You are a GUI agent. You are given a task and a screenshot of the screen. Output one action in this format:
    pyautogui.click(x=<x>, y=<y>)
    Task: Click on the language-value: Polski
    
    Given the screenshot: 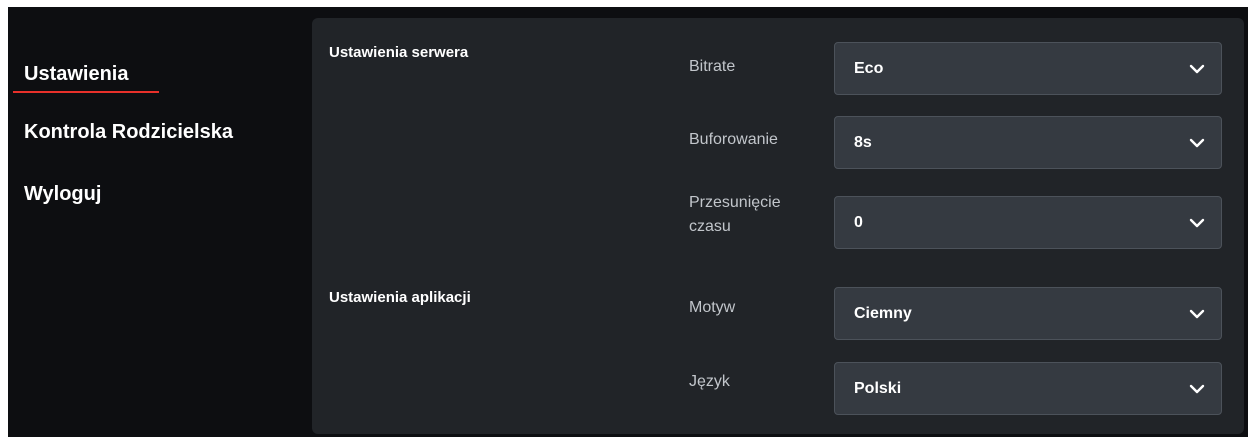 What is the action you would take?
    pyautogui.click(x=878, y=388)
    